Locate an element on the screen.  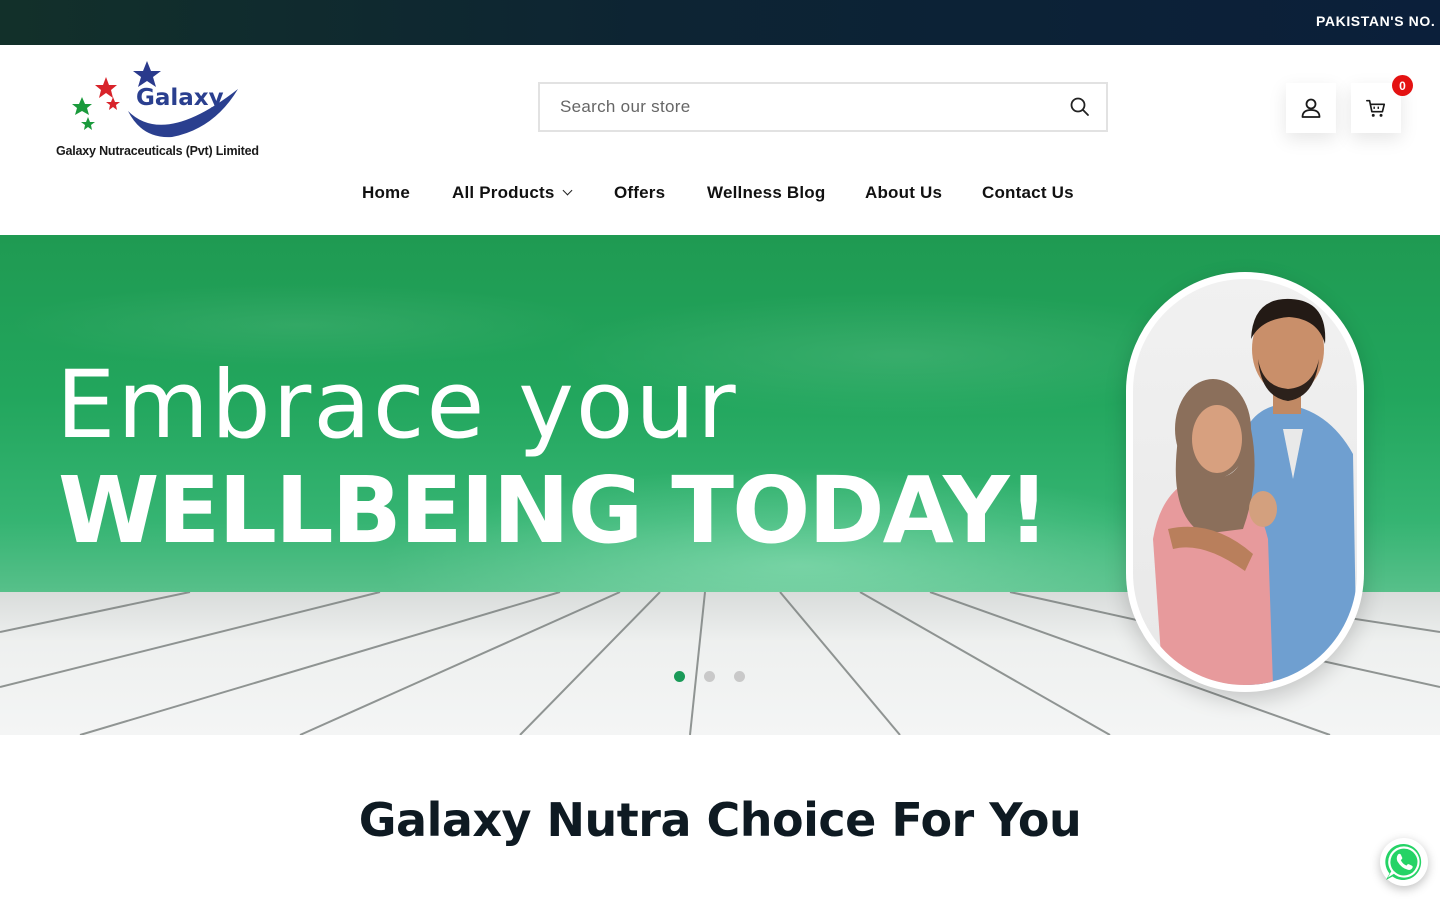
account-button is located at coordinates (1311, 108).